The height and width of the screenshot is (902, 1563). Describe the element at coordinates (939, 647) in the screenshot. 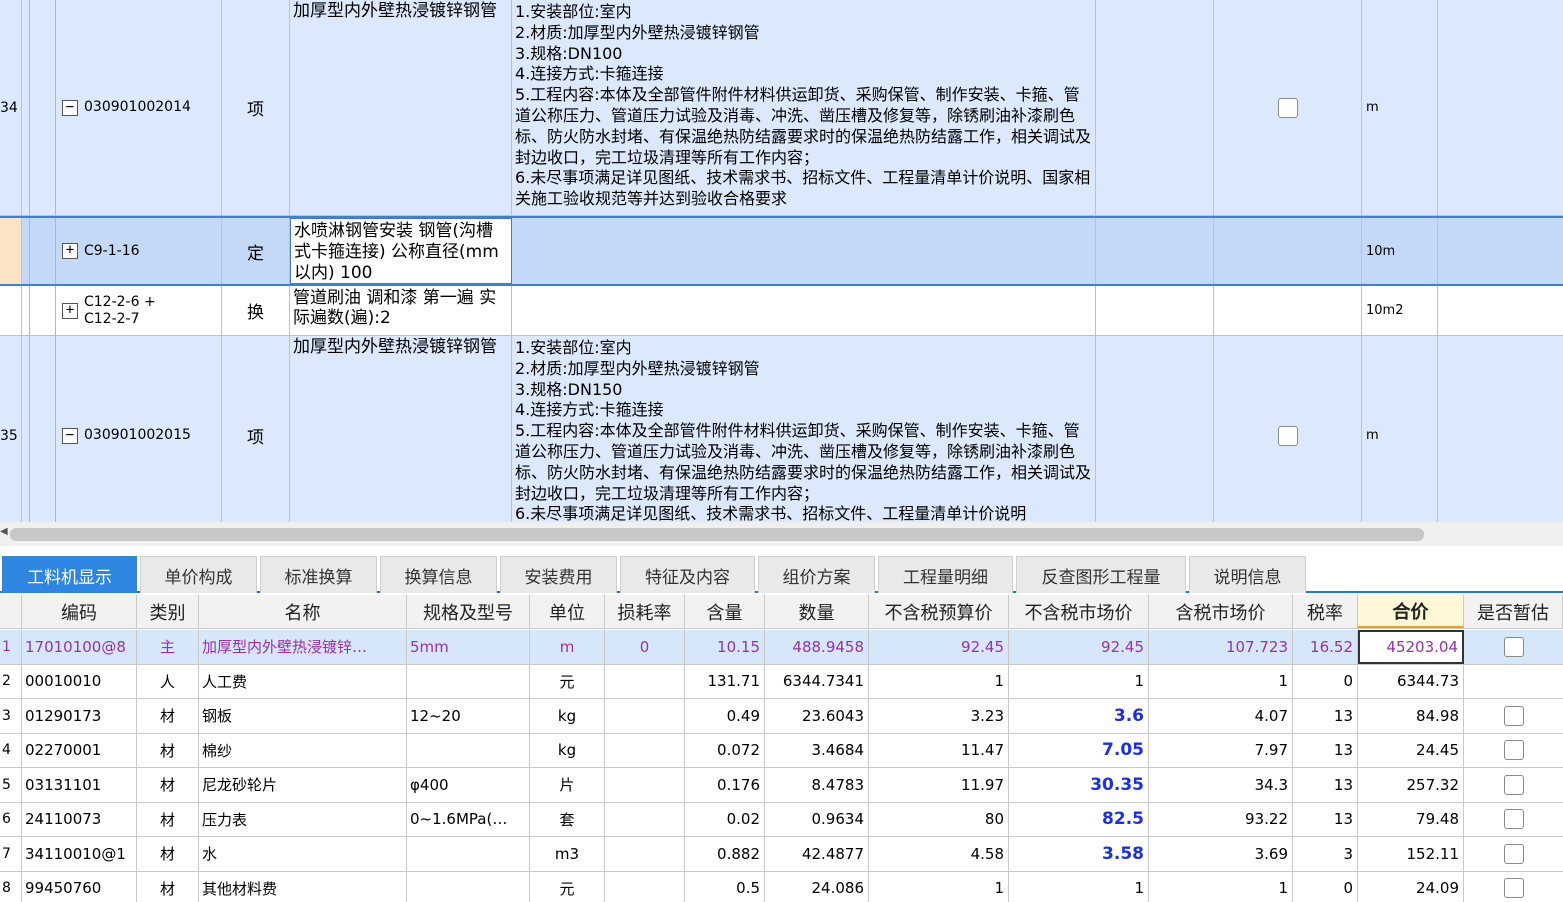

I see `budget-price: 92.45` at that location.